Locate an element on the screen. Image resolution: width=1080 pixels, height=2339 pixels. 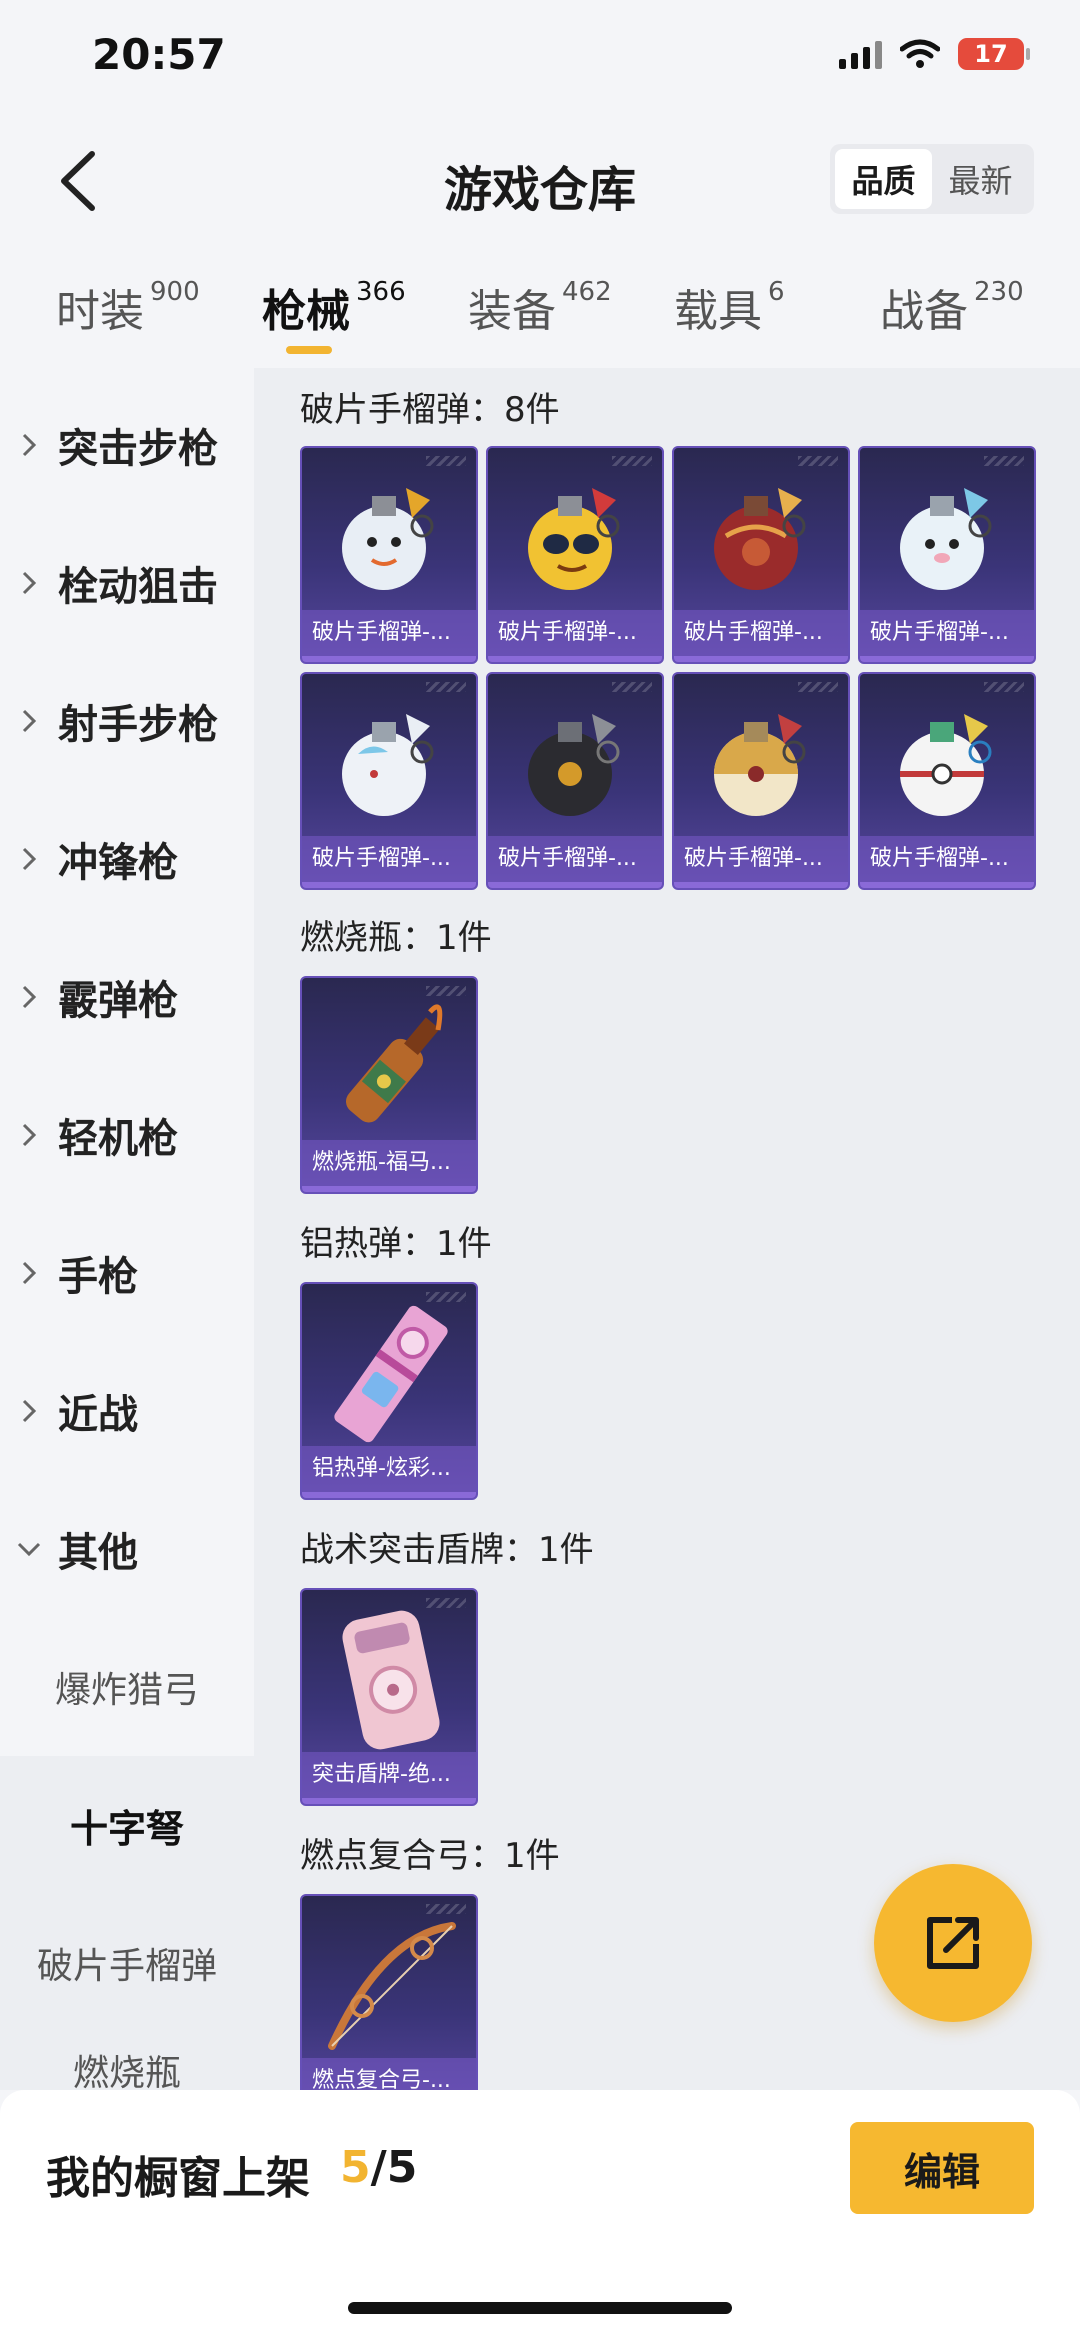
sidebar-item-other: 其他 is located at coordinates (127, 1549).